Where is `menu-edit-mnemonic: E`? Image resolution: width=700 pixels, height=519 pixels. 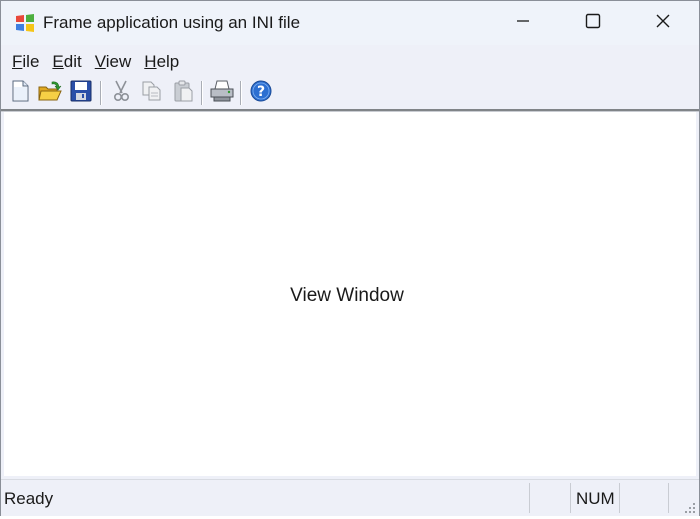
menu-edit-mnemonic: E is located at coordinates (58, 61).